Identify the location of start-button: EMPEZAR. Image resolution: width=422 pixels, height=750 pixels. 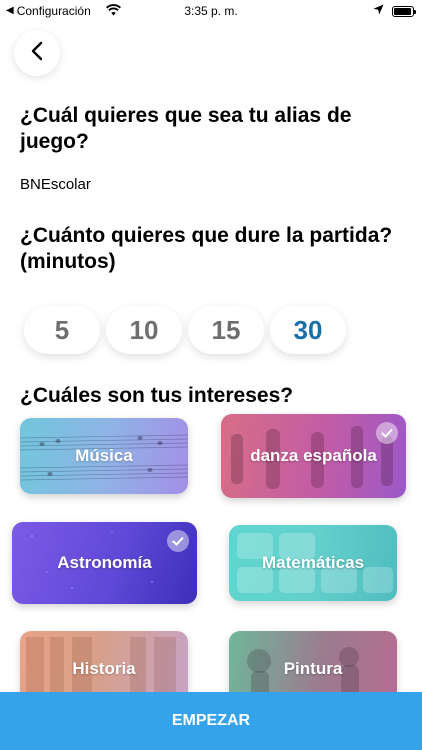
(211, 721).